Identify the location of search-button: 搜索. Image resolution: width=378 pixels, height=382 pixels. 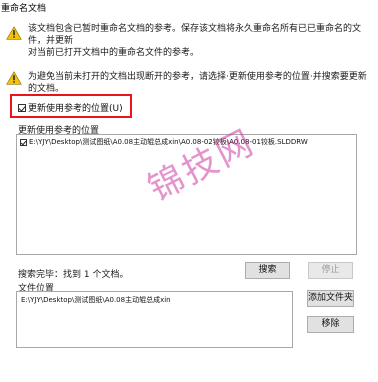
(267, 270).